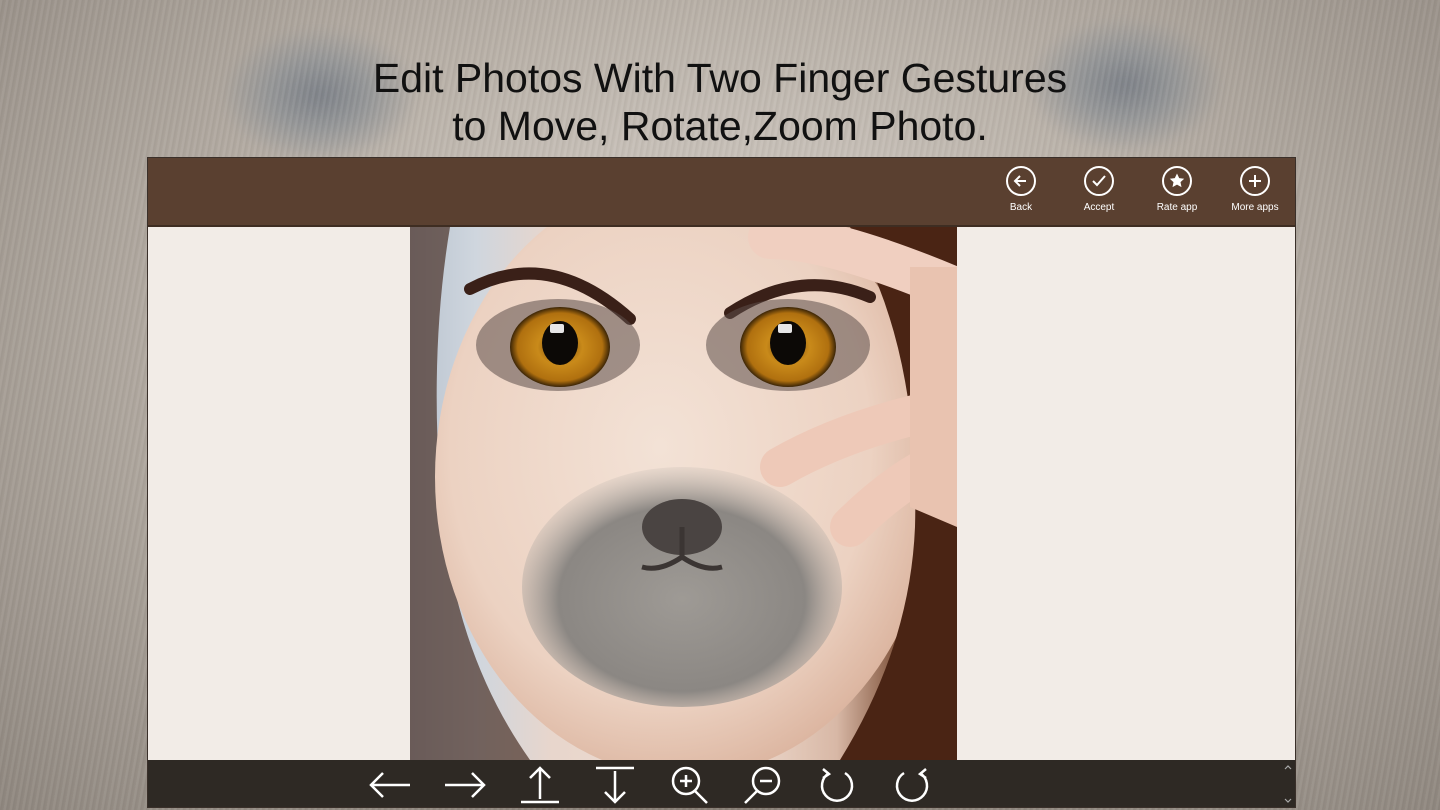 This screenshot has width=1440, height=810. I want to click on accept-label: Accept, so click(1099, 207).